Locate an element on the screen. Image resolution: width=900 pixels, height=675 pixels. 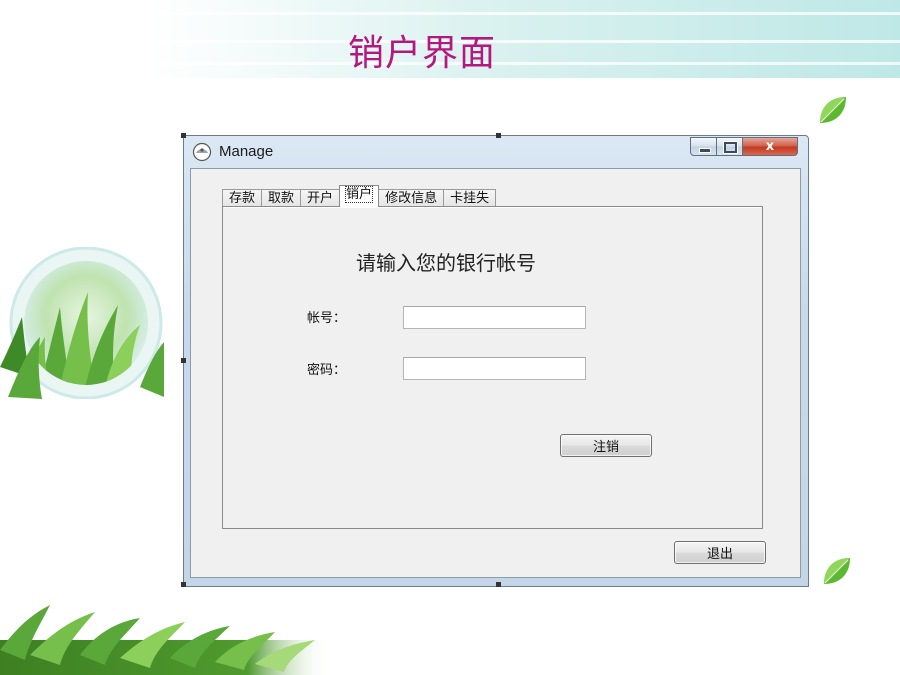
tab-label: 存款 is located at coordinates (242, 198).